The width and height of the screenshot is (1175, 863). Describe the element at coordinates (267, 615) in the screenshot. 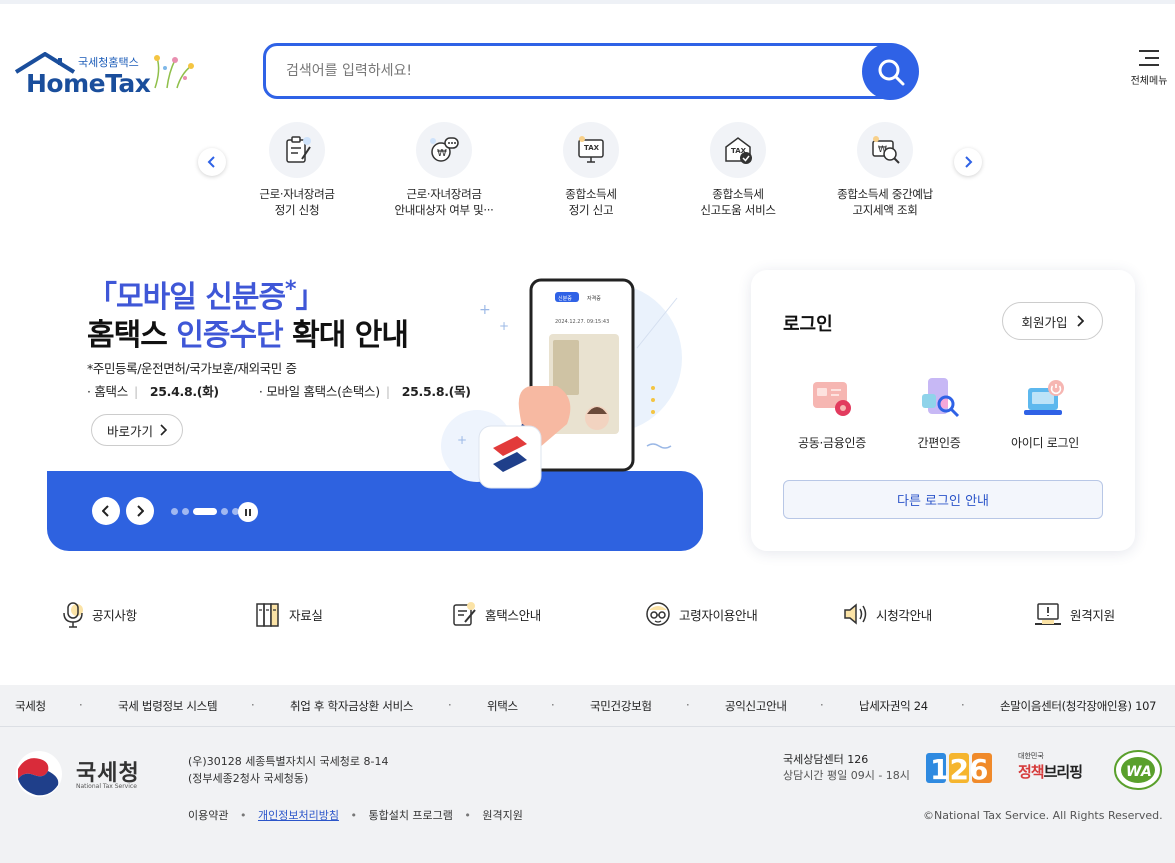

I see `library-icon` at that location.